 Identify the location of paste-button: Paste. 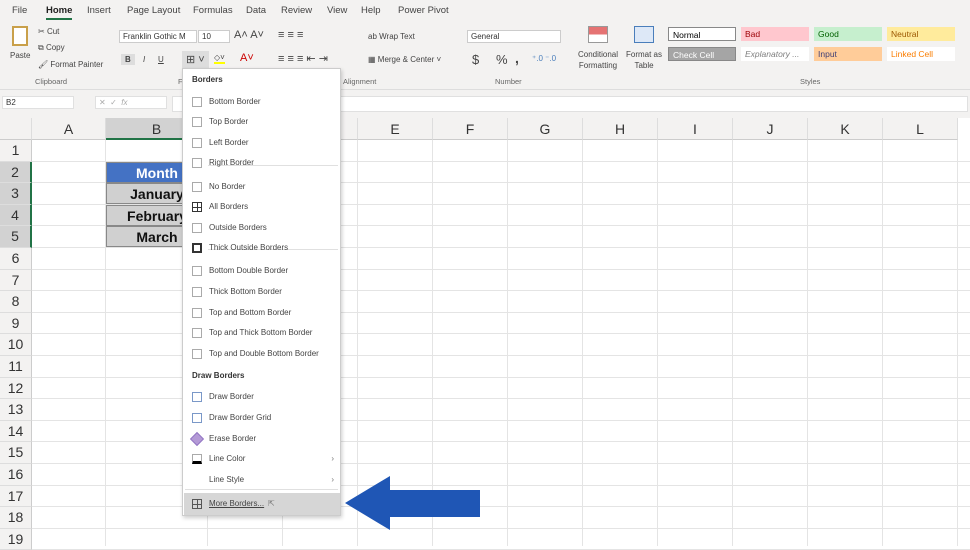
(20, 55).